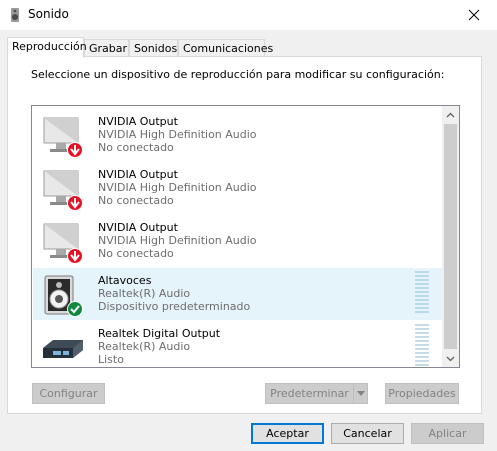  What do you see at coordinates (125, 280) in the screenshot?
I see `device-name: Altavoces` at bounding box center [125, 280].